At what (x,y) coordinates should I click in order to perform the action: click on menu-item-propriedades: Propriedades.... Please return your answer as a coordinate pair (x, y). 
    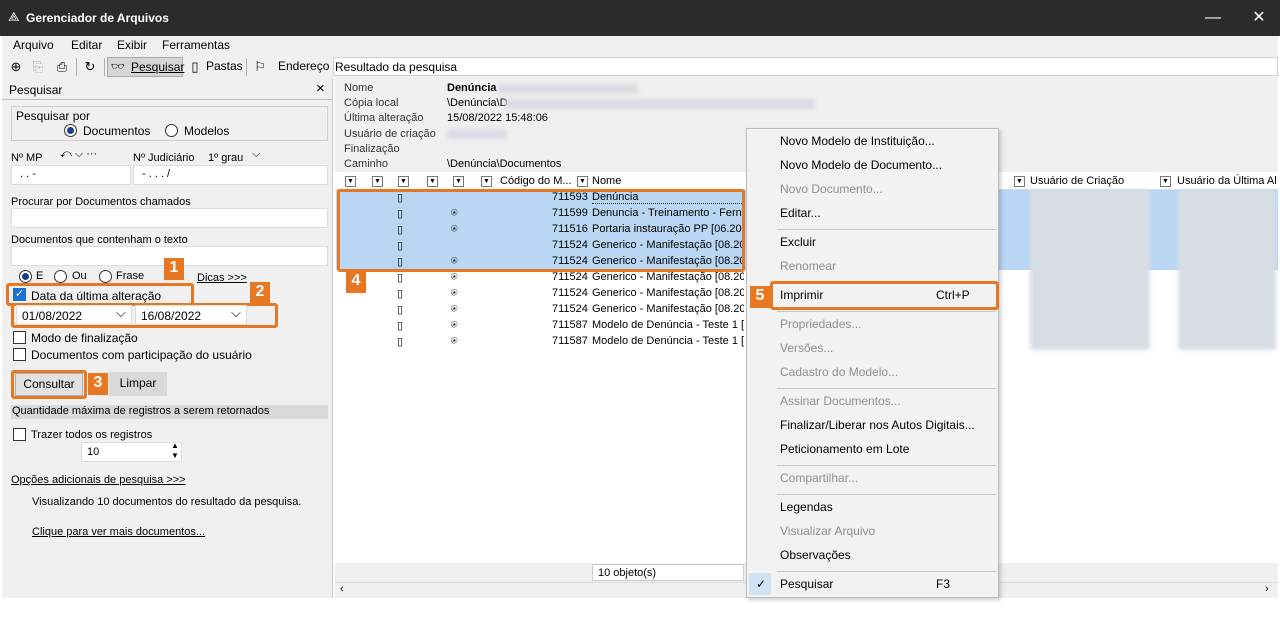
    Looking at the image, I should click on (820, 324).